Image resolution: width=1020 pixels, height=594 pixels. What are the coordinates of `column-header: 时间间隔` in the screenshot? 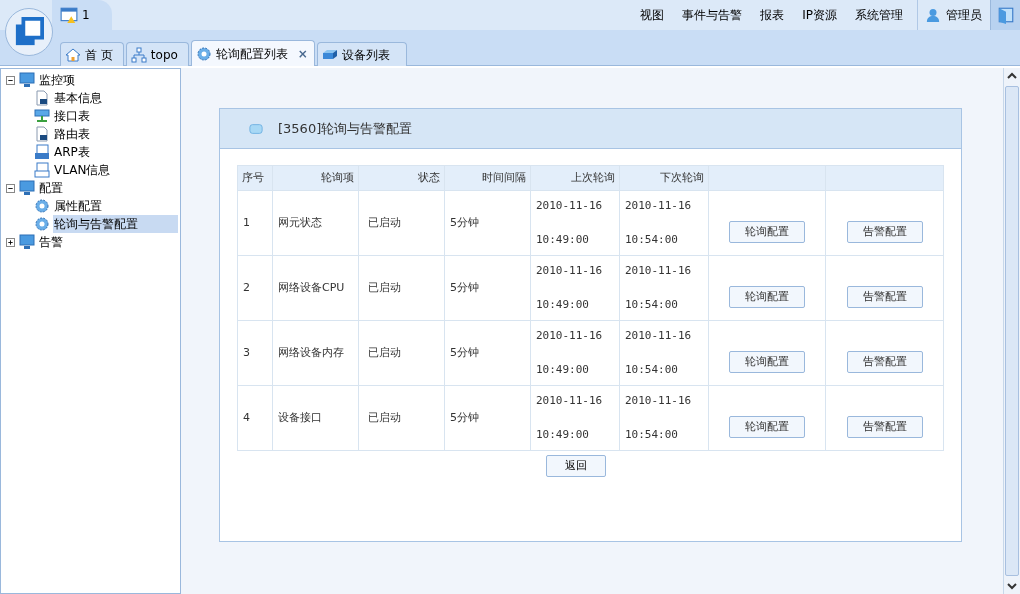 It's located at (487, 178).